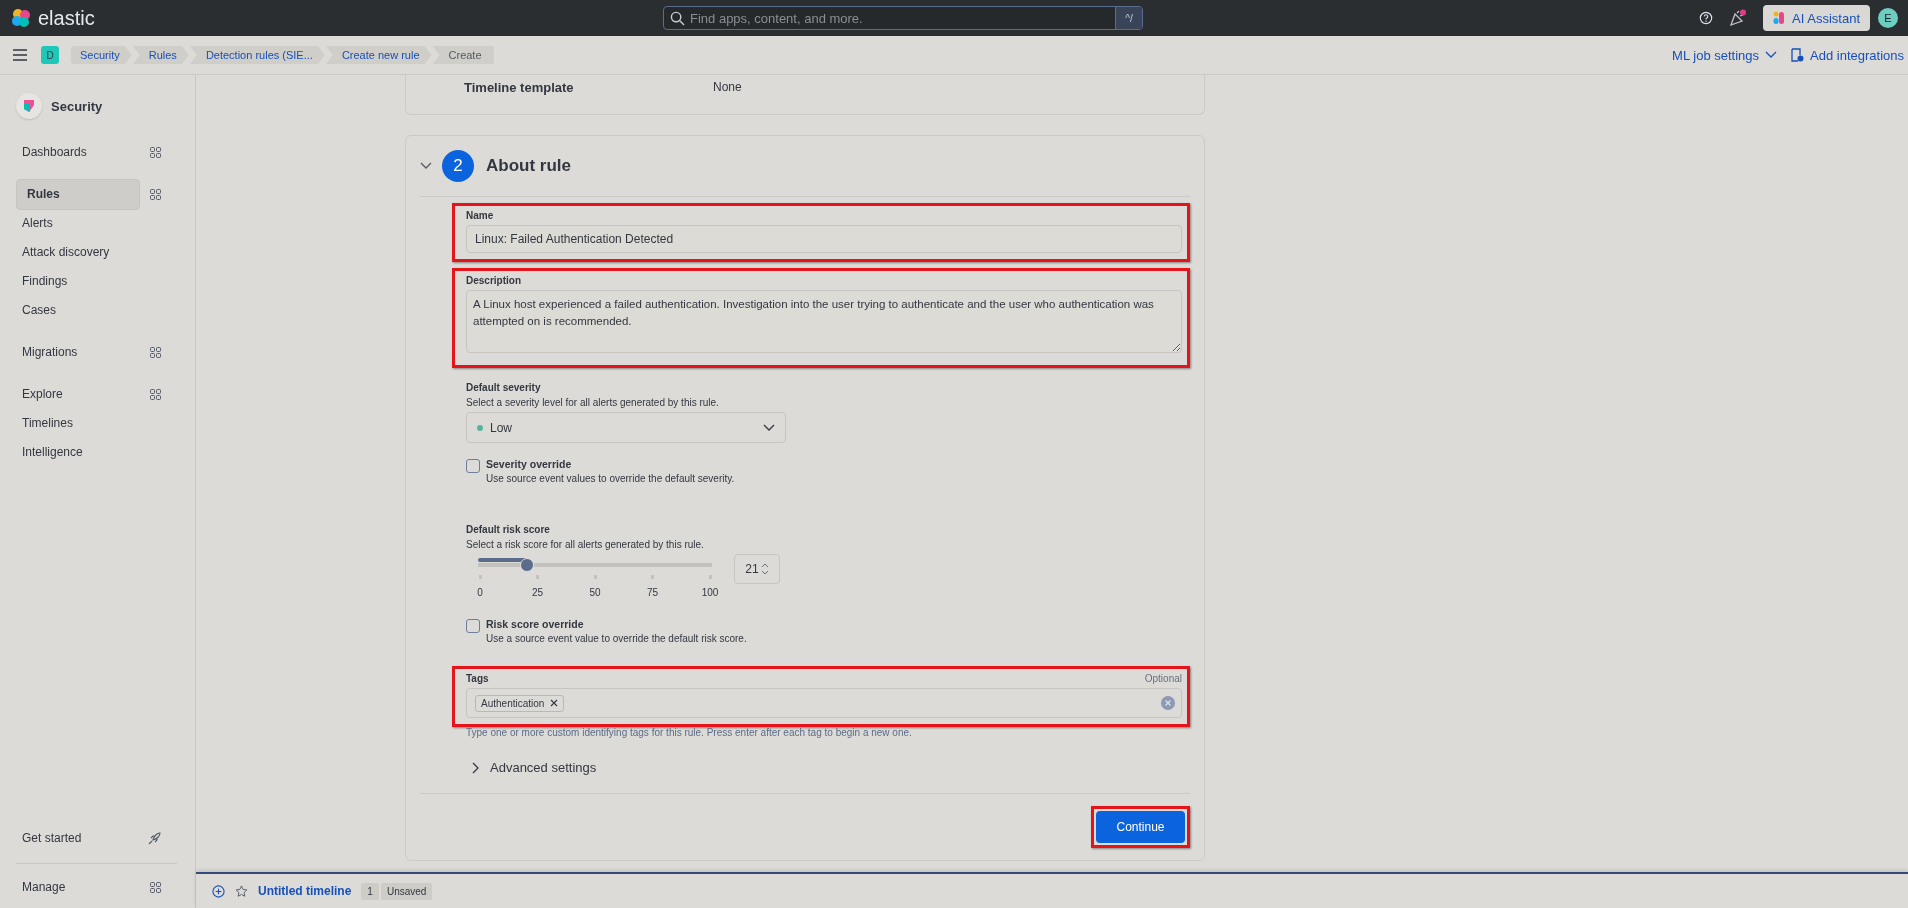 The image size is (1908, 908). What do you see at coordinates (241, 891) in the screenshot?
I see `star-icon` at bounding box center [241, 891].